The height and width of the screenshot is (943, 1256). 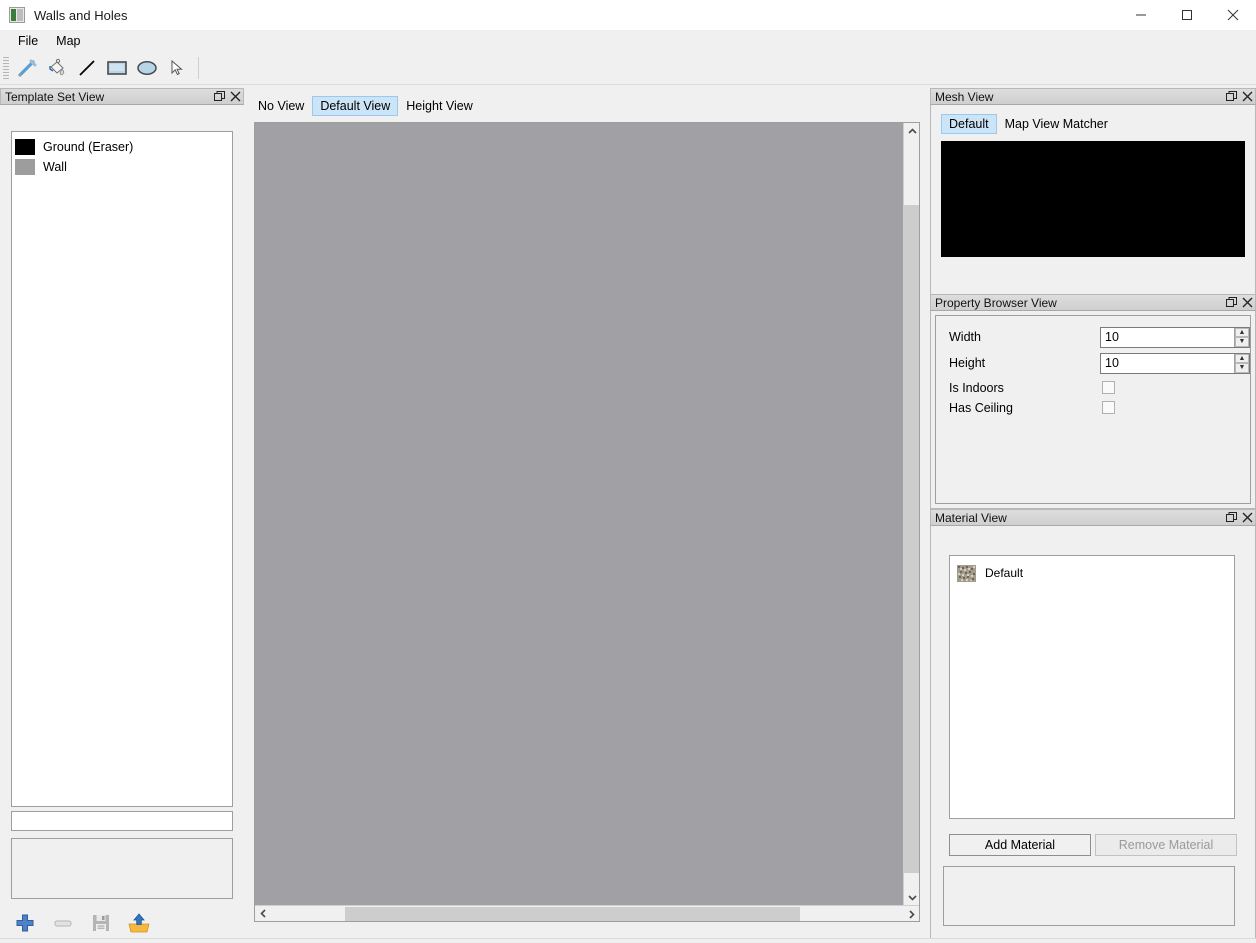 I want to click on template-list: Ground (Eraser) Wall, so click(x=122, y=469).